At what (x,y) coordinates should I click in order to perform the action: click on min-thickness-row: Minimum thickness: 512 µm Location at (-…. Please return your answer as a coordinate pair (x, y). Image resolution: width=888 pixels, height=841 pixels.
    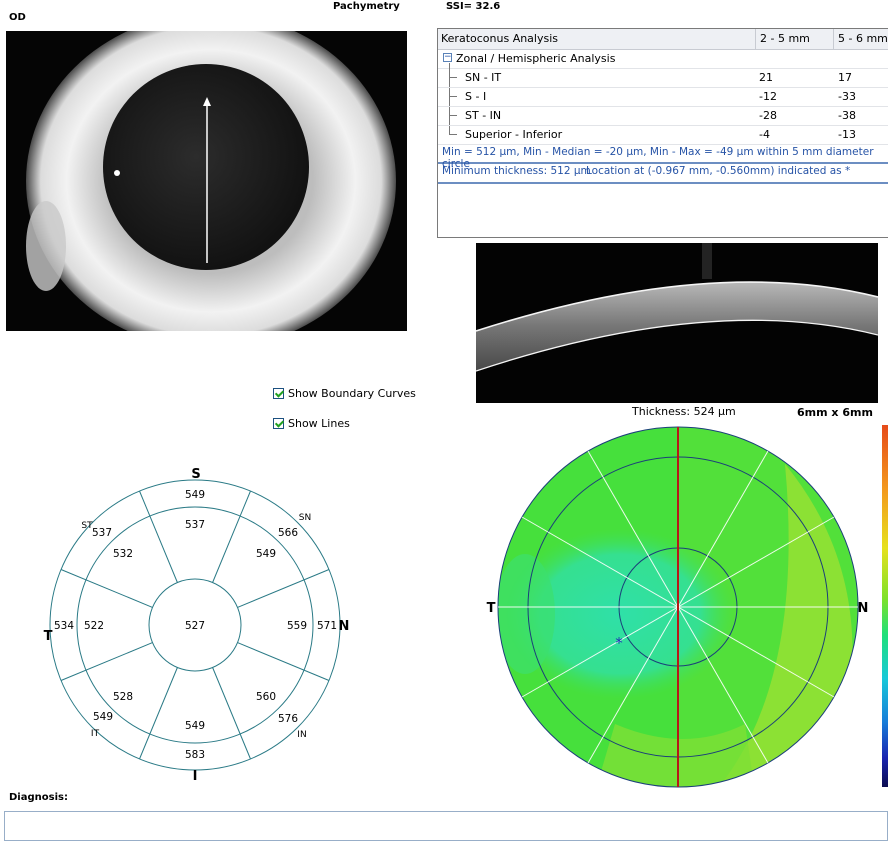
    Looking at the image, I should click on (663, 173).